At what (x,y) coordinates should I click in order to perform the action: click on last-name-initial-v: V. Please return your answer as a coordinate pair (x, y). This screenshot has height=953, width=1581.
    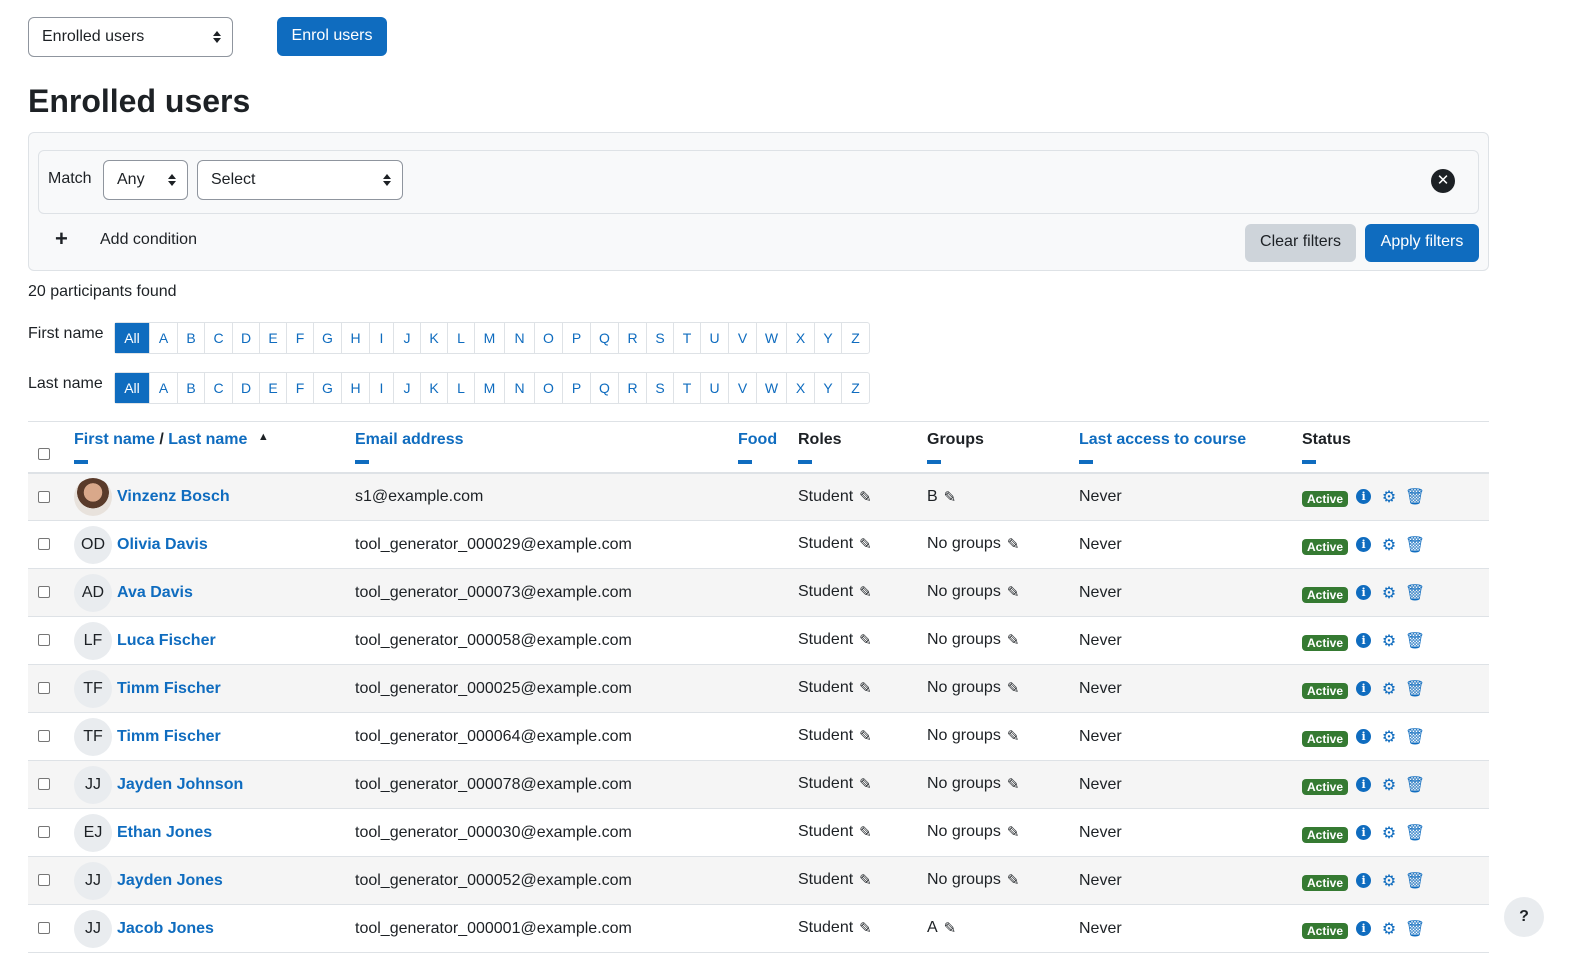
    Looking at the image, I should click on (742, 388).